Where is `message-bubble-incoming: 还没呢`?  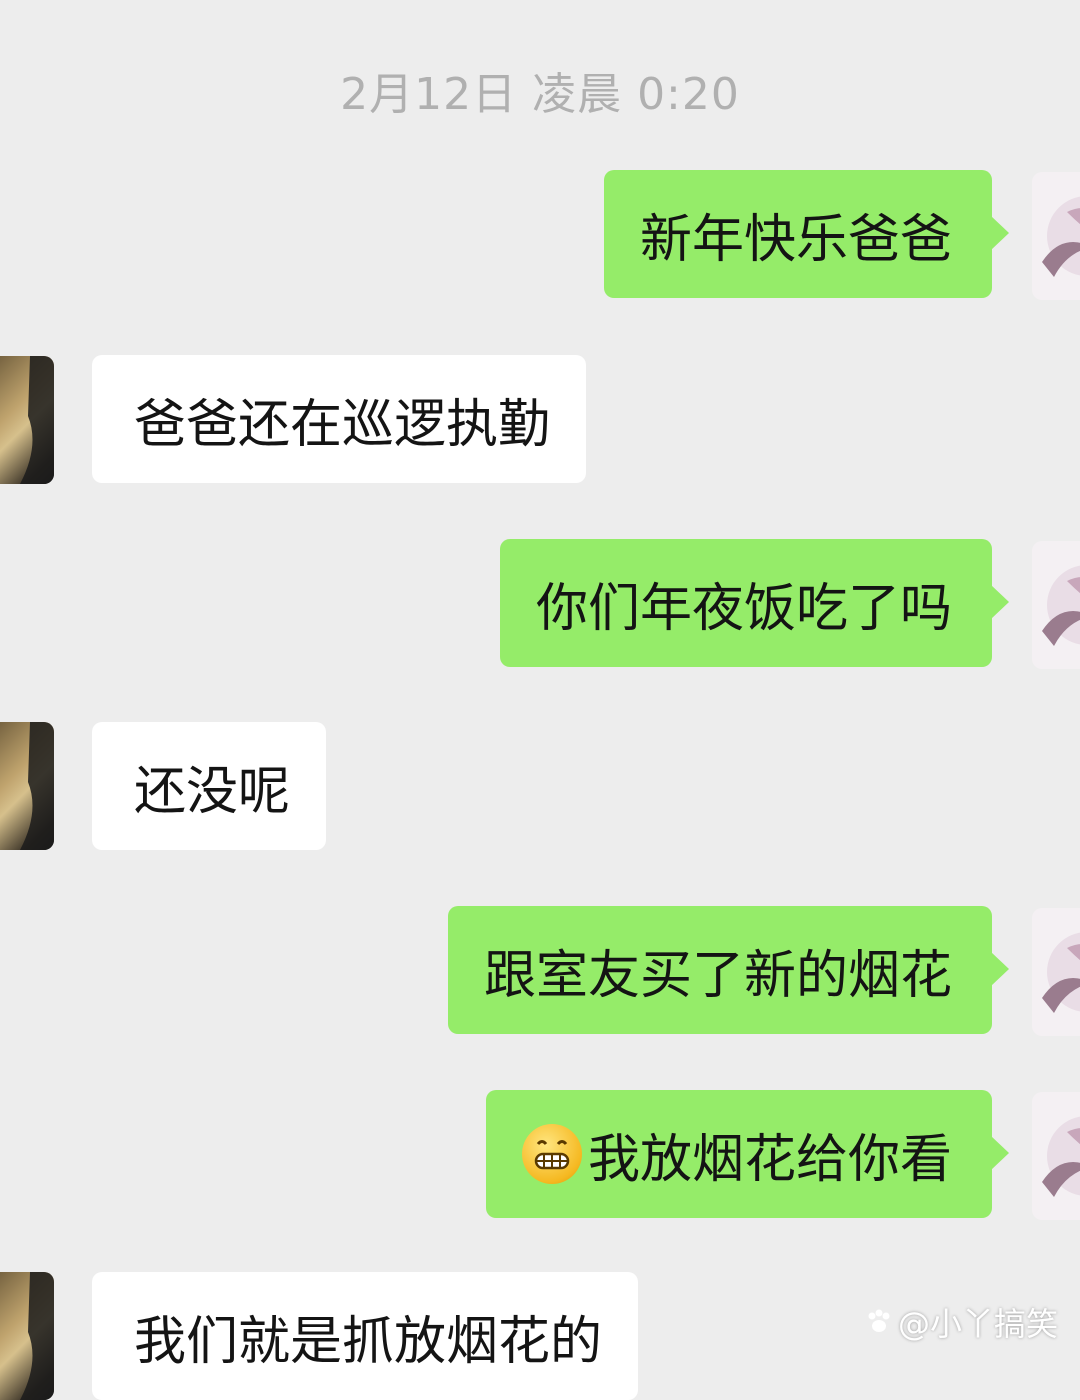 message-bubble-incoming: 还没呢 is located at coordinates (209, 786).